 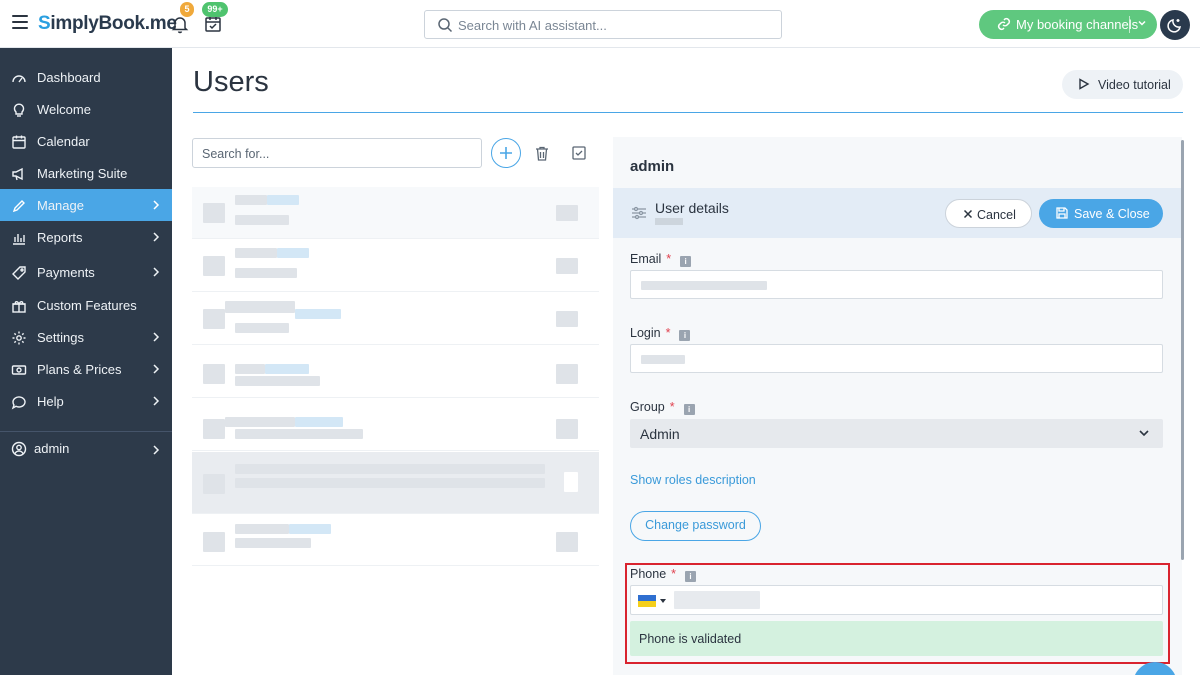 I want to click on login-field, so click(x=896, y=358).